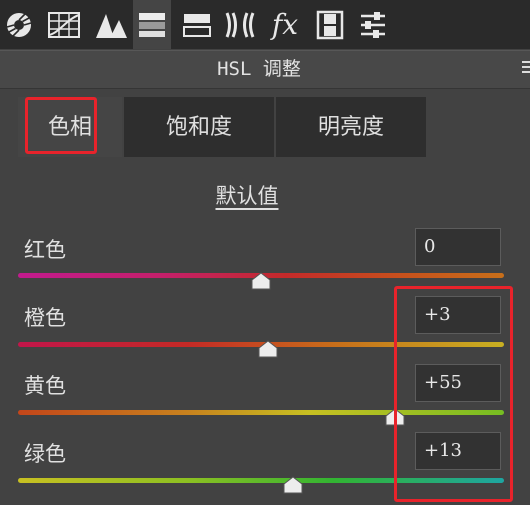  I want to click on panel-header: HSL 调整, so click(265, 69).